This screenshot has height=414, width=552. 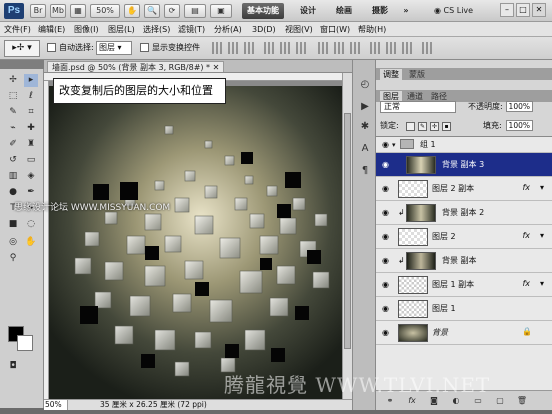 I want to click on menu-3d: 3D(D), so click(x=264, y=29).